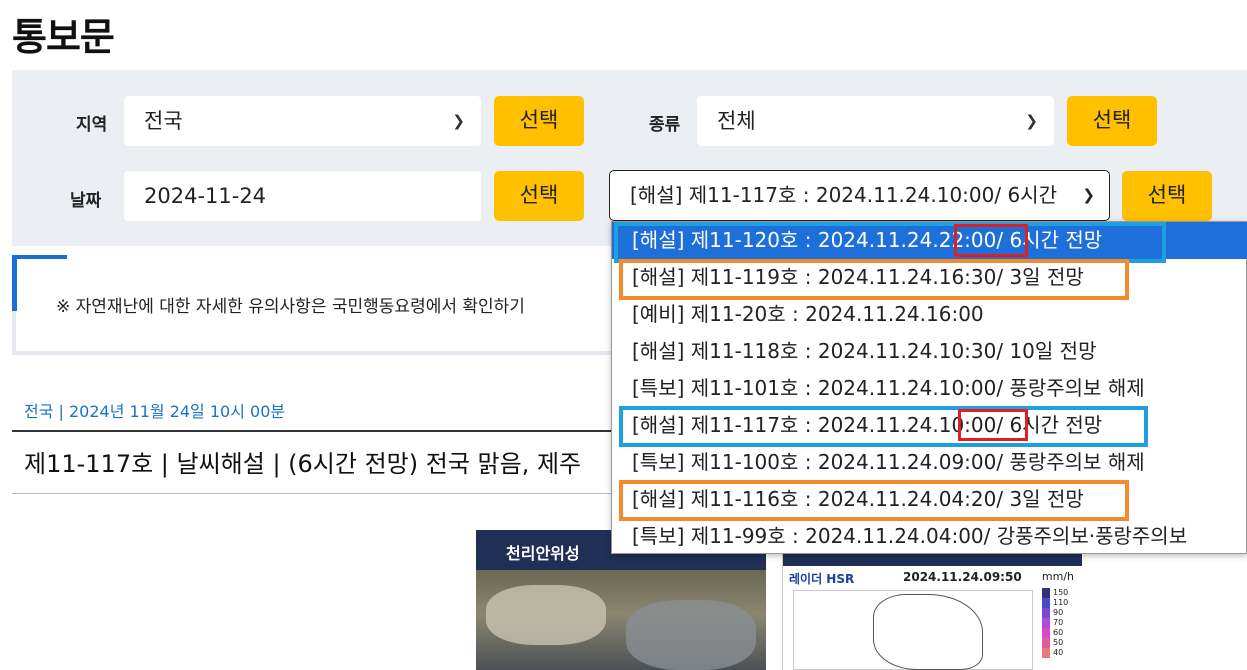  What do you see at coordinates (302, 461) in the screenshot?
I see `article-title: 제11-117호 | 날씨해설 | (6시간 전망) 전국 맑음, 제주` at bounding box center [302, 461].